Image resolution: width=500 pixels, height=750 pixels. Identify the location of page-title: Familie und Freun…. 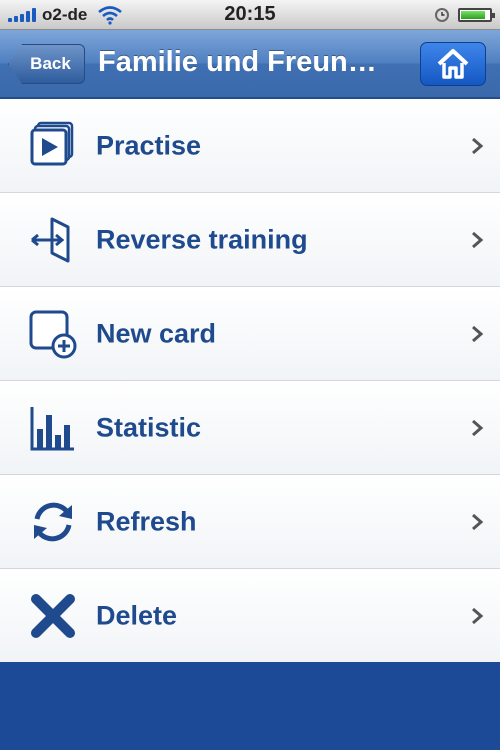
(237, 62).